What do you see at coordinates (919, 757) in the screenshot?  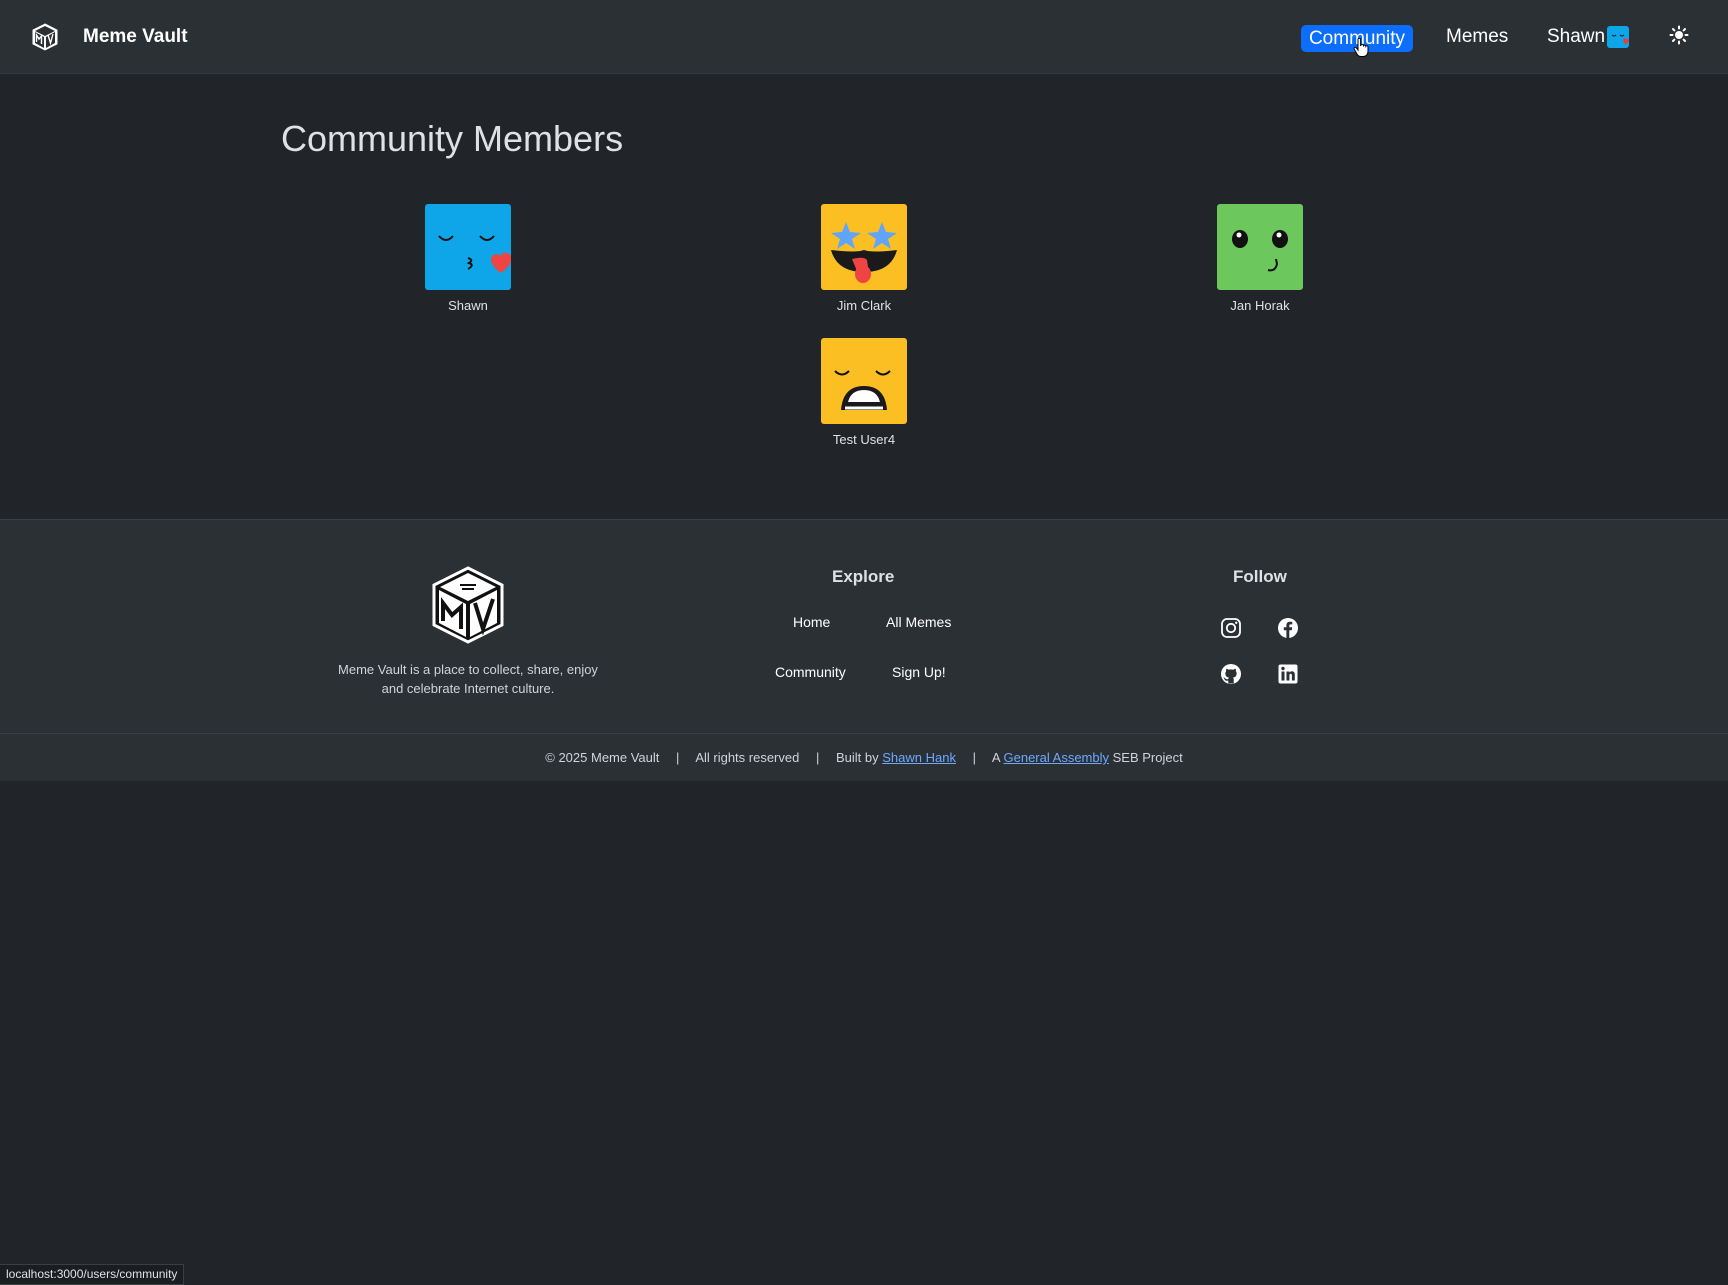 I see `author-link: Shawn Hank` at bounding box center [919, 757].